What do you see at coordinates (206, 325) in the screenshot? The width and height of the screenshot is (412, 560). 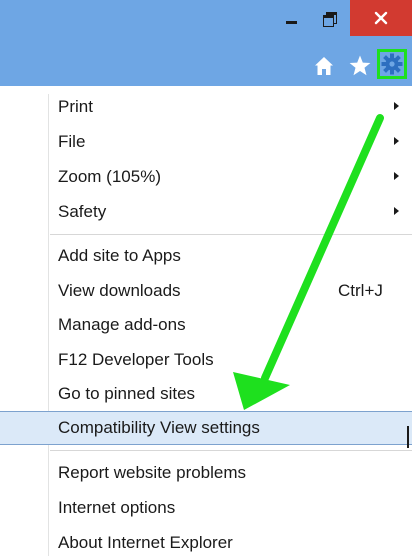 I see `menu-item-manage-add-ons: Manage add-ons` at bounding box center [206, 325].